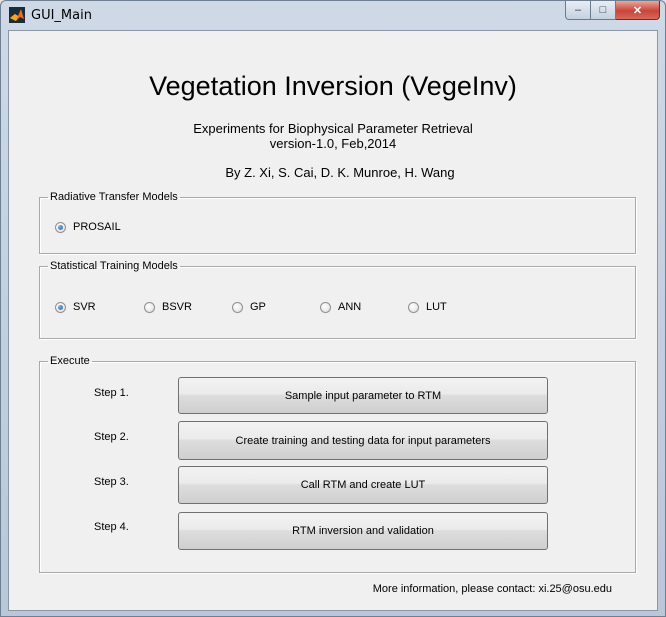 This screenshot has height=617, width=666. I want to click on radio-lut: LUT, so click(427, 307).